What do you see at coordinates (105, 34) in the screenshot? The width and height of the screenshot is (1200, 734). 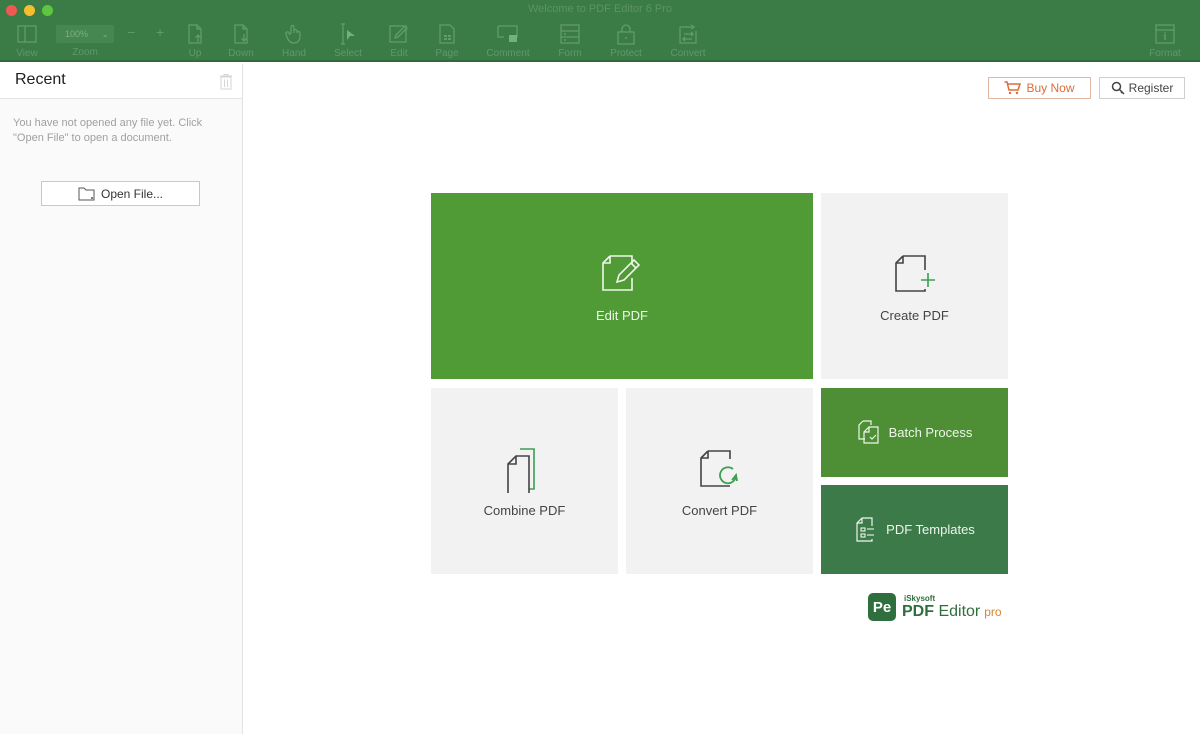 I see `chevron-down-icon: ⌄` at bounding box center [105, 34].